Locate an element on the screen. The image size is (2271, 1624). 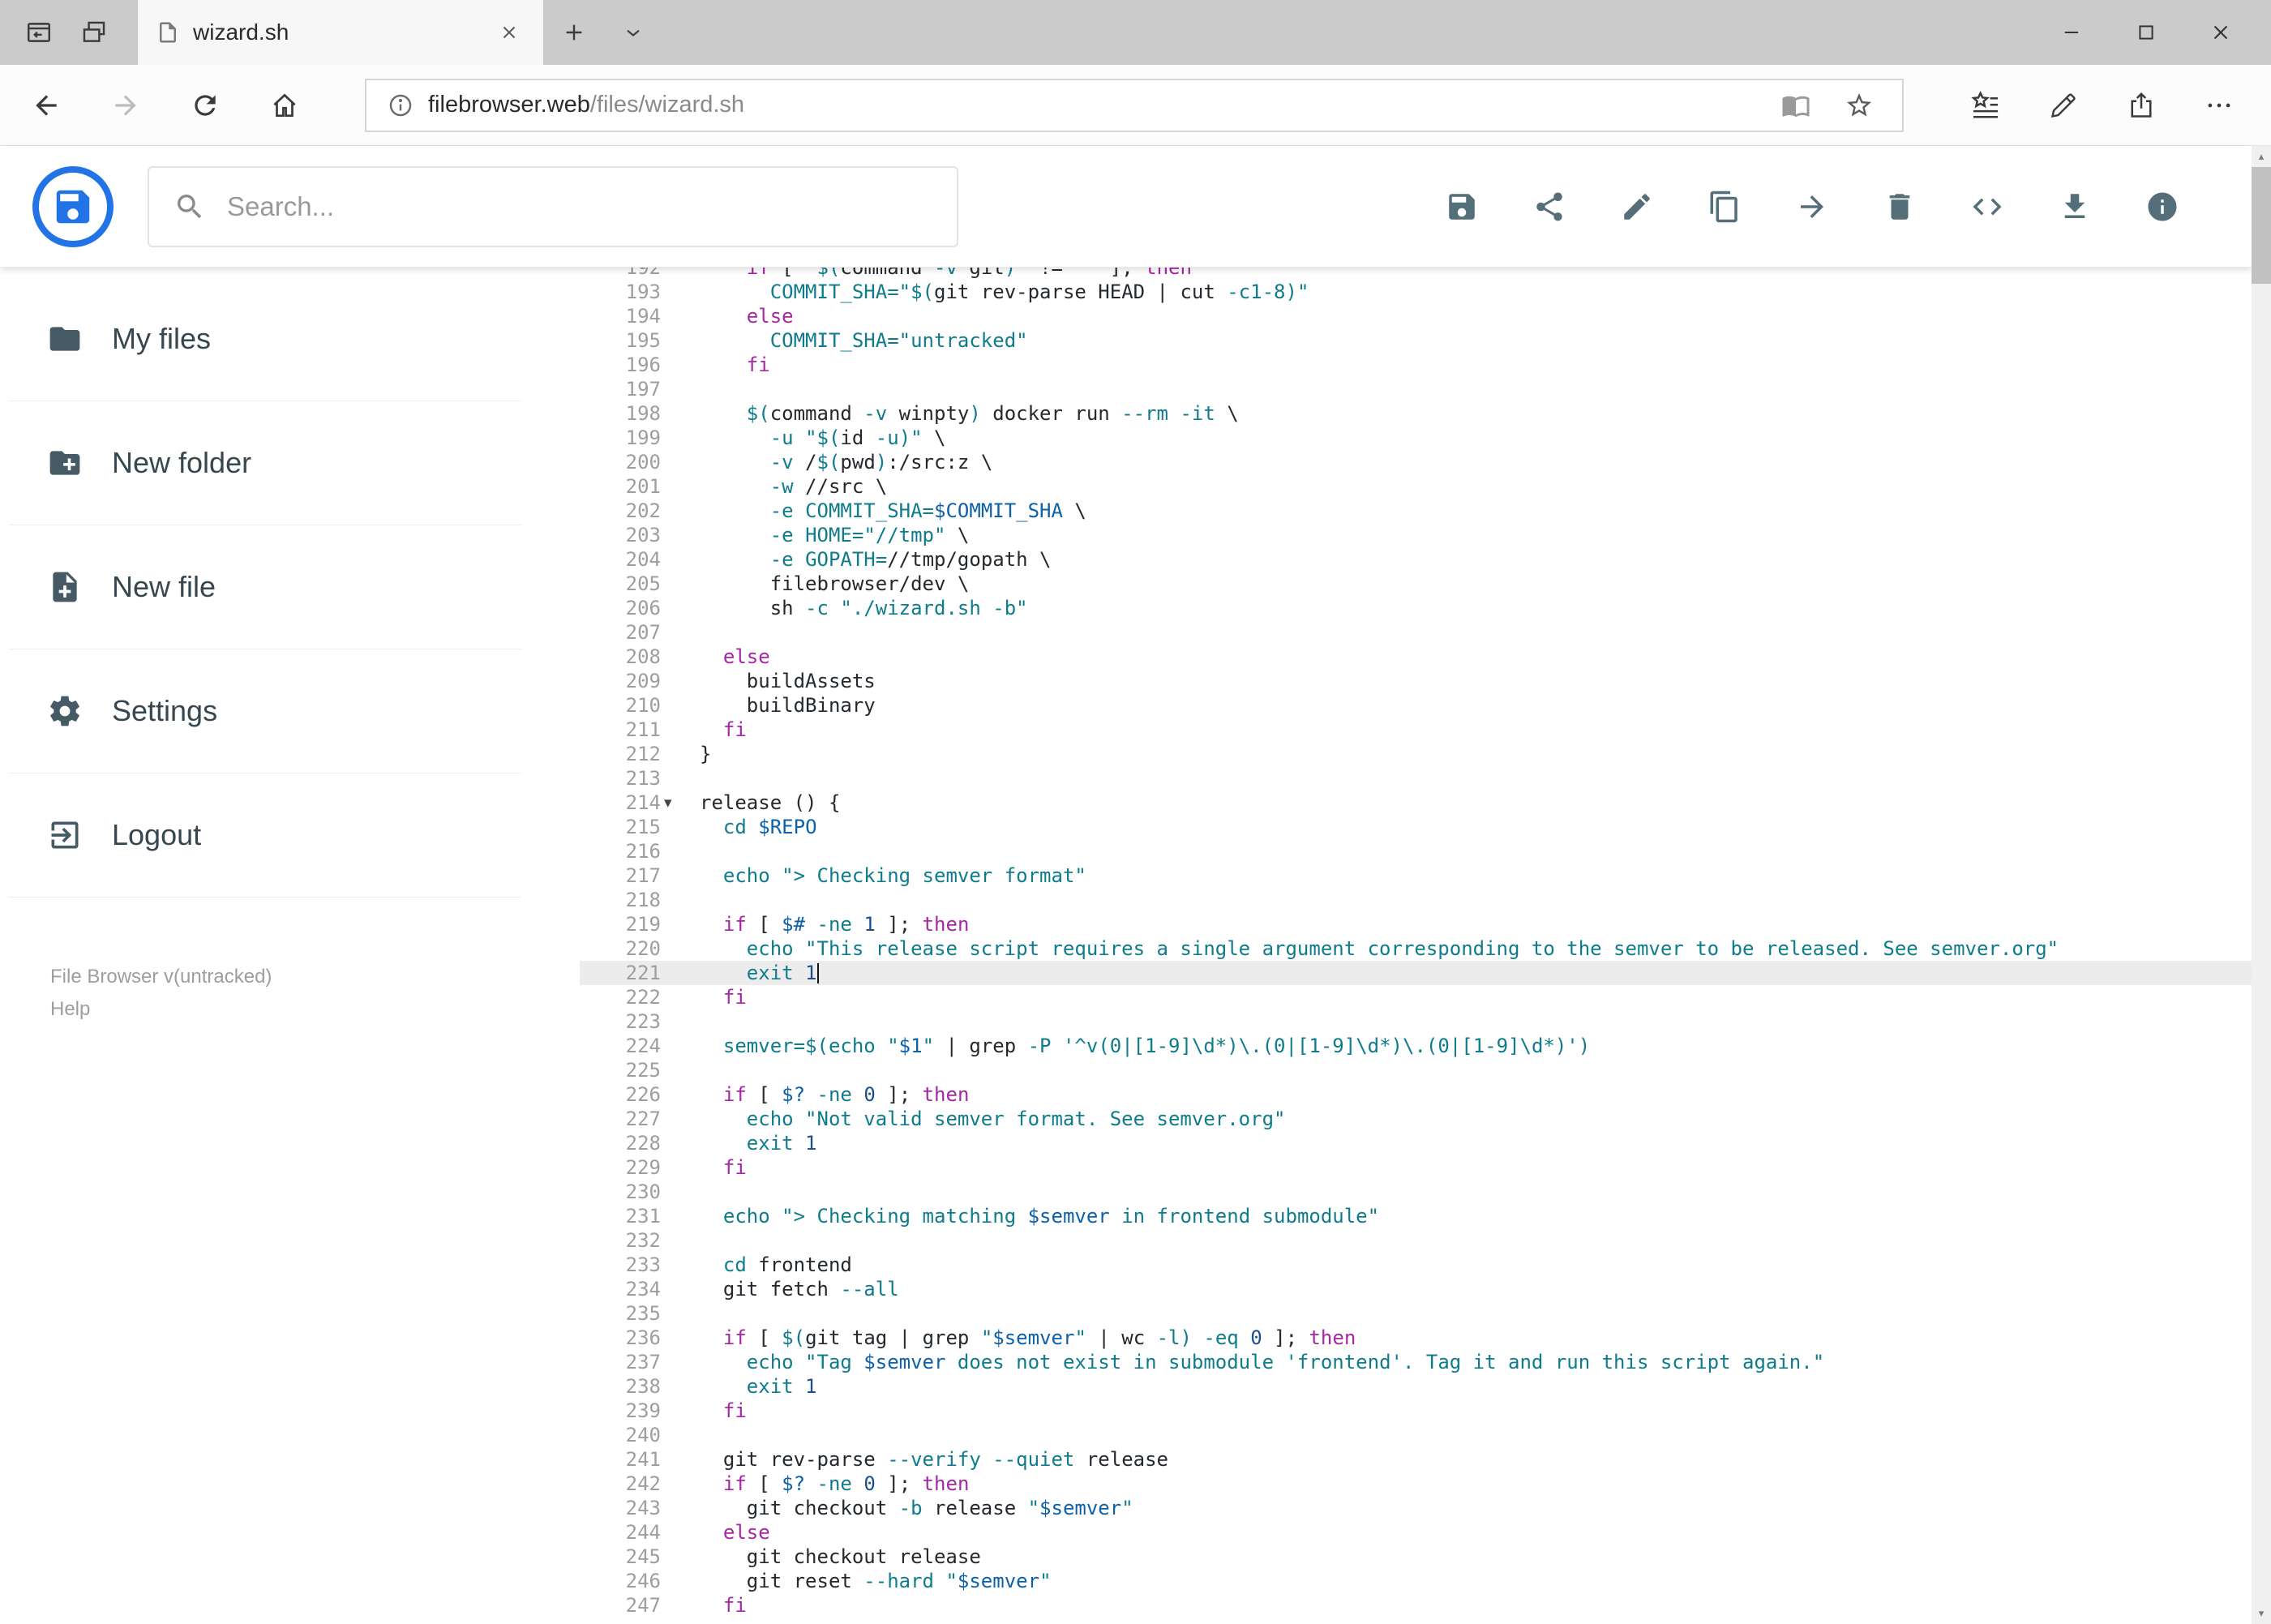
code-line: 194 else is located at coordinates (1416, 316).